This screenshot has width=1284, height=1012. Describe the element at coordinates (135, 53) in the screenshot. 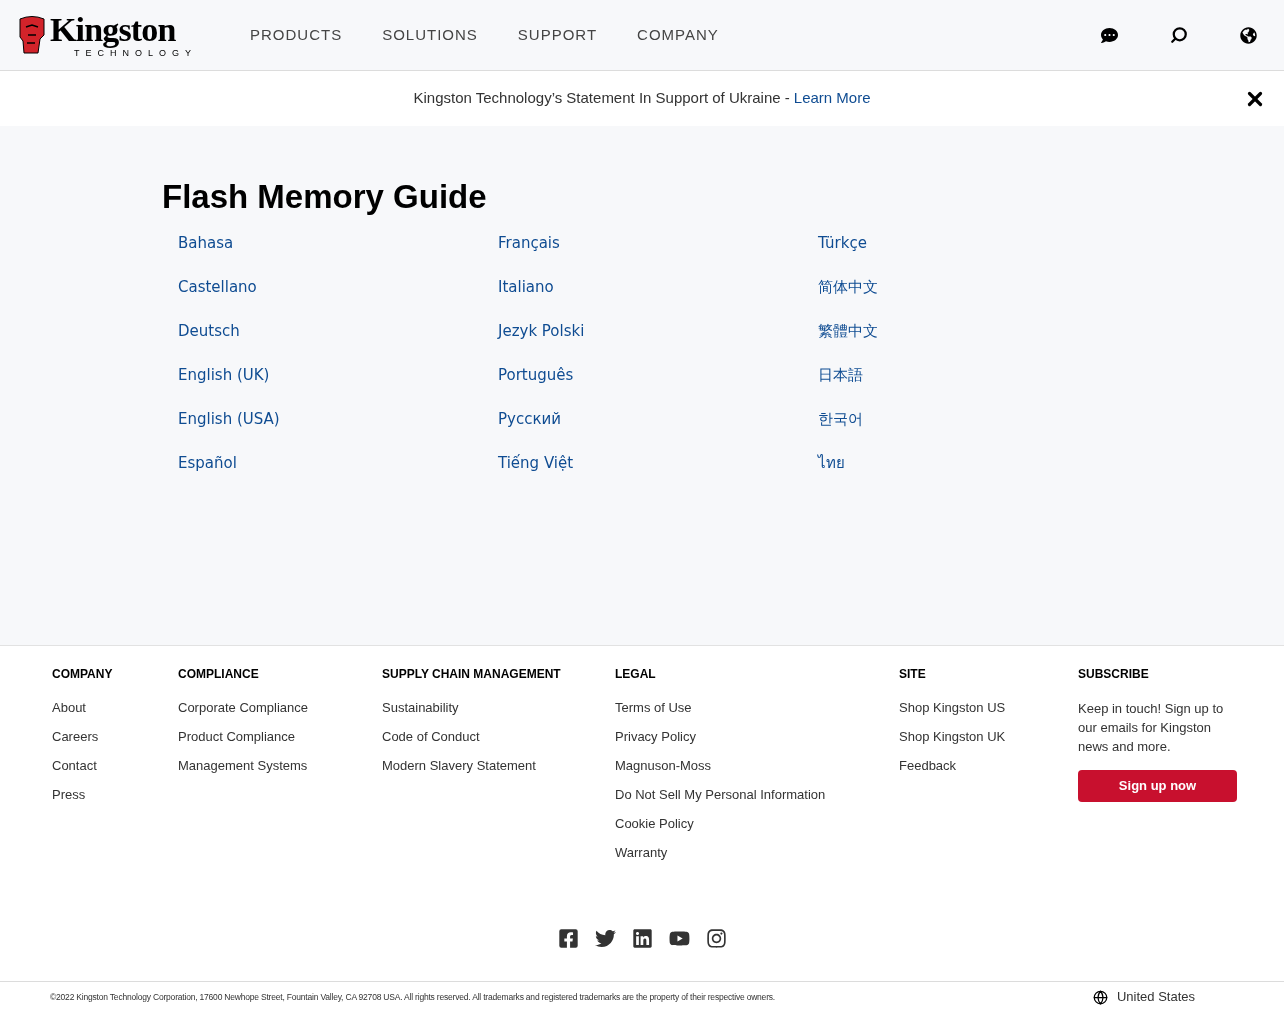

I see `logo-tagline: TECHNOLOGY` at that location.